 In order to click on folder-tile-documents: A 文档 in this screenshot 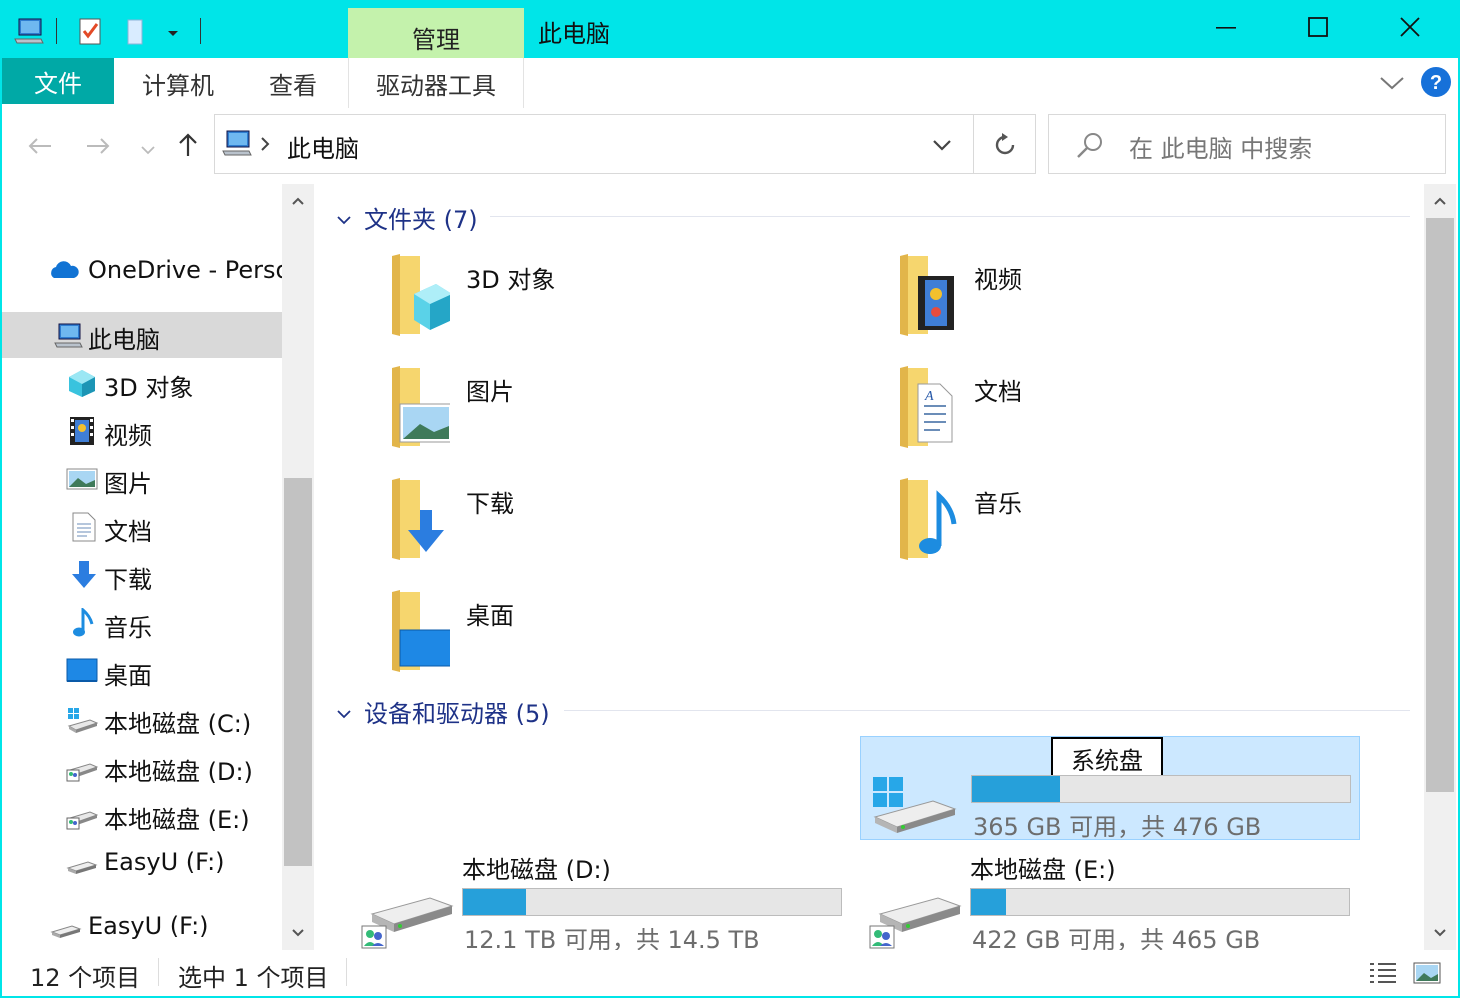, I will do `click(1073, 416)`.